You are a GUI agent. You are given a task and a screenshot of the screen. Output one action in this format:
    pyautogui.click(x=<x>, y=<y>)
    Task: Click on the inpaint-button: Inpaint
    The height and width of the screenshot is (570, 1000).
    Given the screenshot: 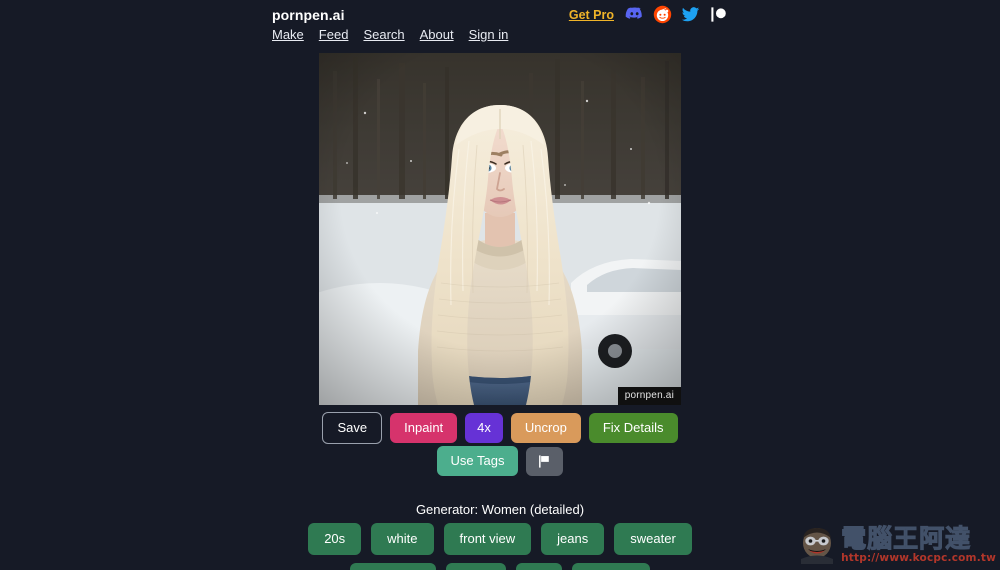 What is the action you would take?
    pyautogui.click(x=424, y=428)
    